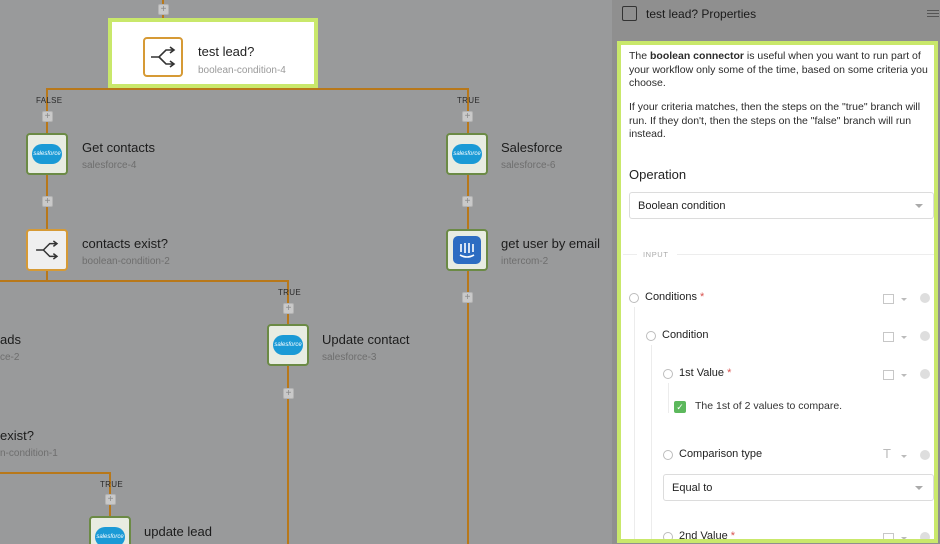 The image size is (940, 544). I want to click on menu-icon, so click(933, 15).